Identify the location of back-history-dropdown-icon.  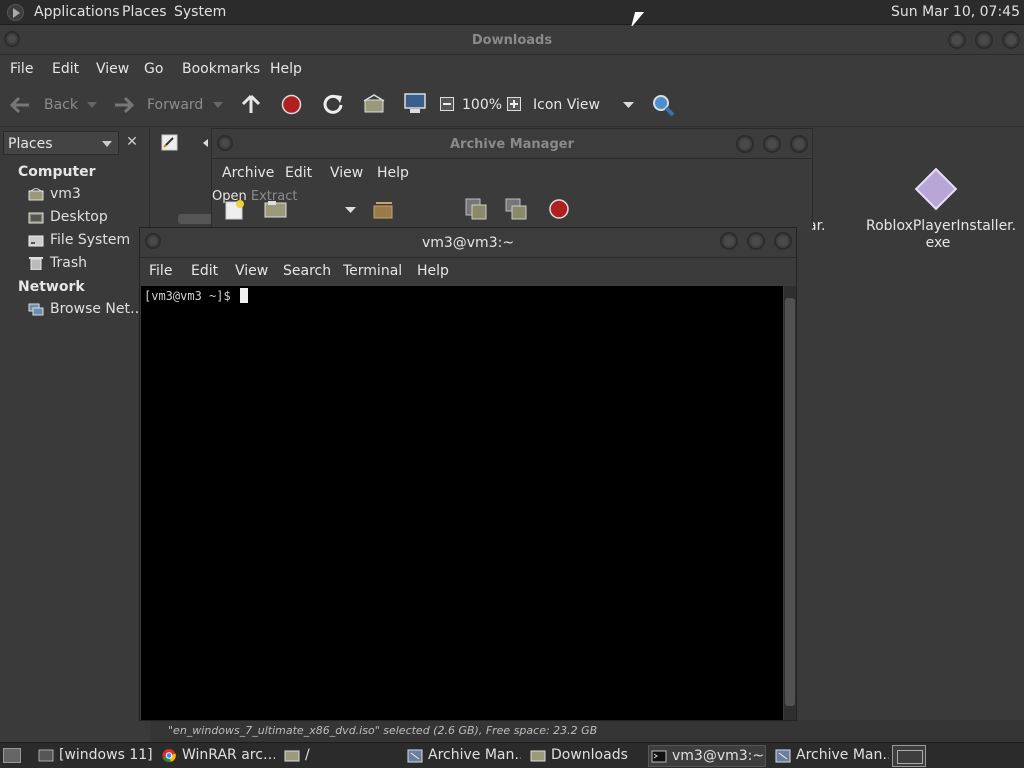
(92, 105).